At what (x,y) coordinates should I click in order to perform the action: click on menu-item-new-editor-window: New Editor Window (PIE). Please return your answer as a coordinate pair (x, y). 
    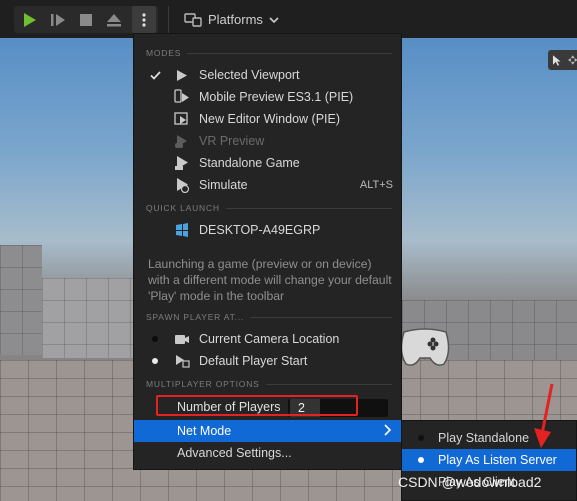
    Looking at the image, I should click on (267, 119).